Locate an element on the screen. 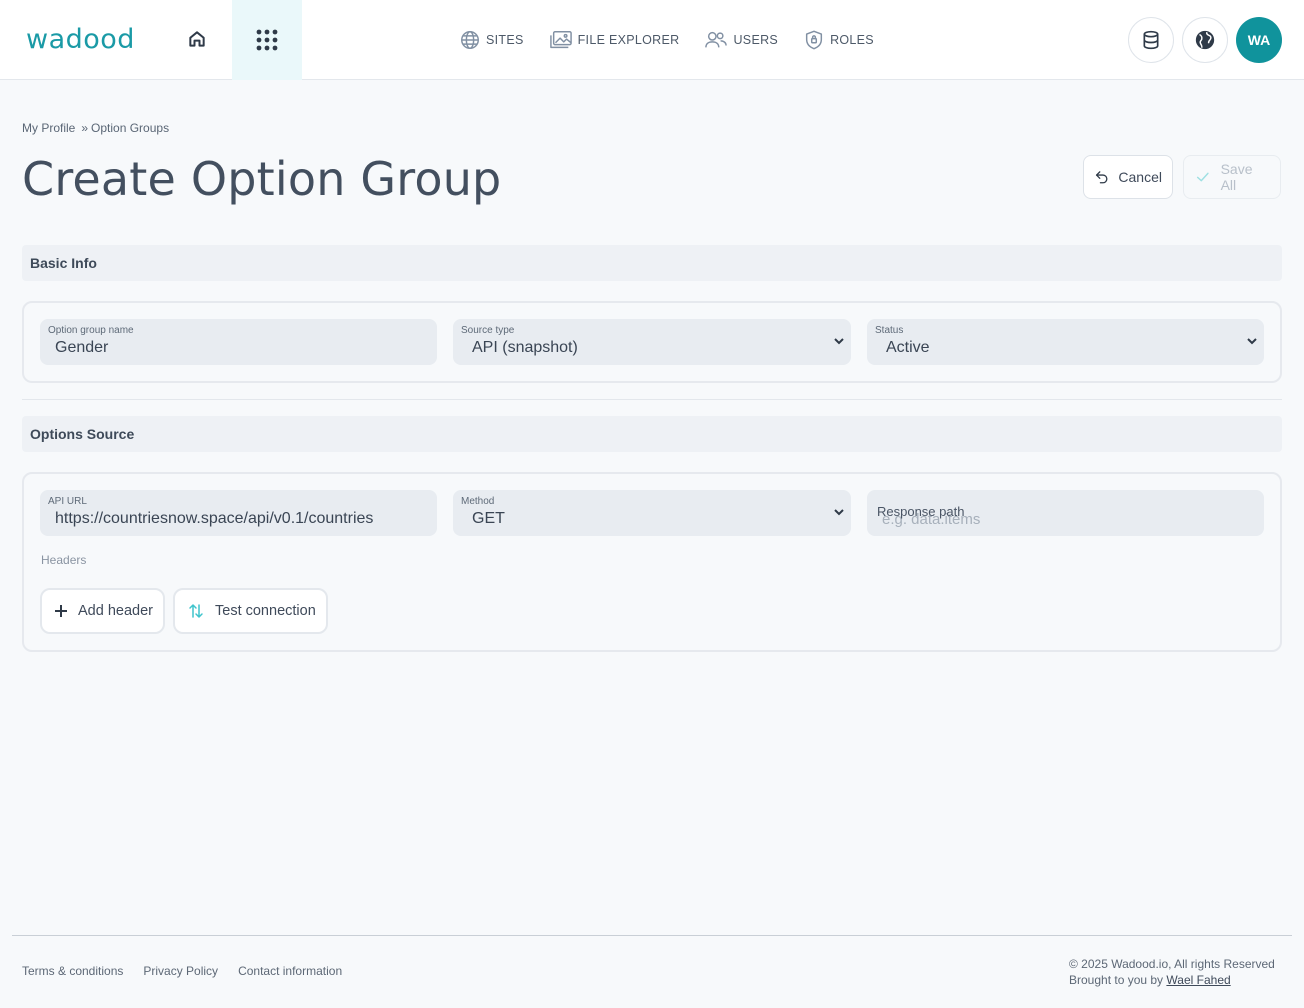  save-all-button: Save All is located at coordinates (1232, 177).